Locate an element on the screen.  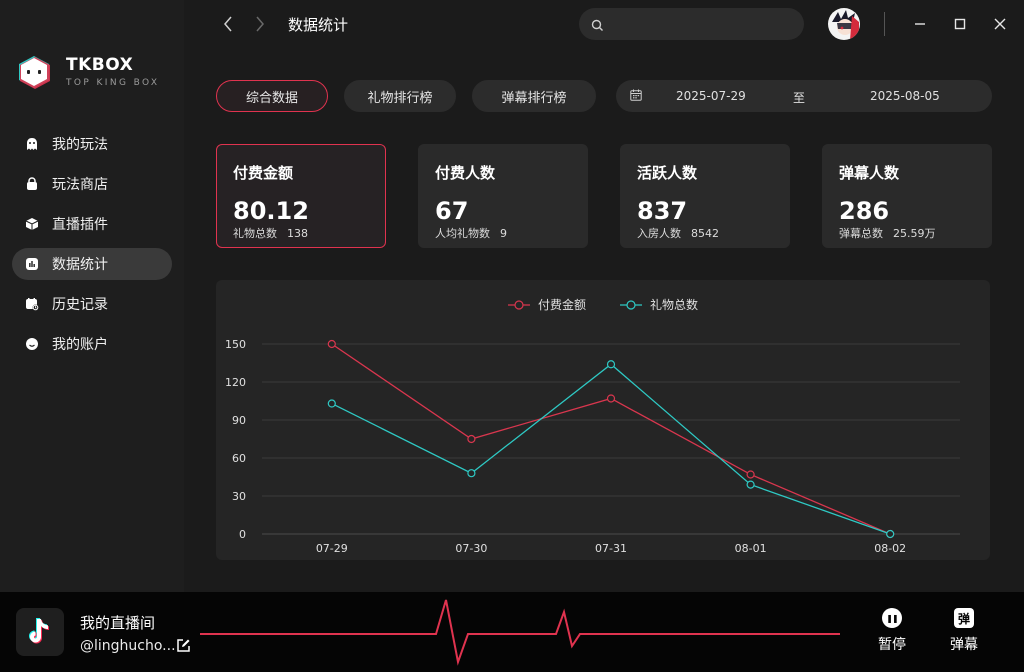
stat-card-paid-amount: 付费金额 80.12 礼物总数 138 is located at coordinates (301, 196).